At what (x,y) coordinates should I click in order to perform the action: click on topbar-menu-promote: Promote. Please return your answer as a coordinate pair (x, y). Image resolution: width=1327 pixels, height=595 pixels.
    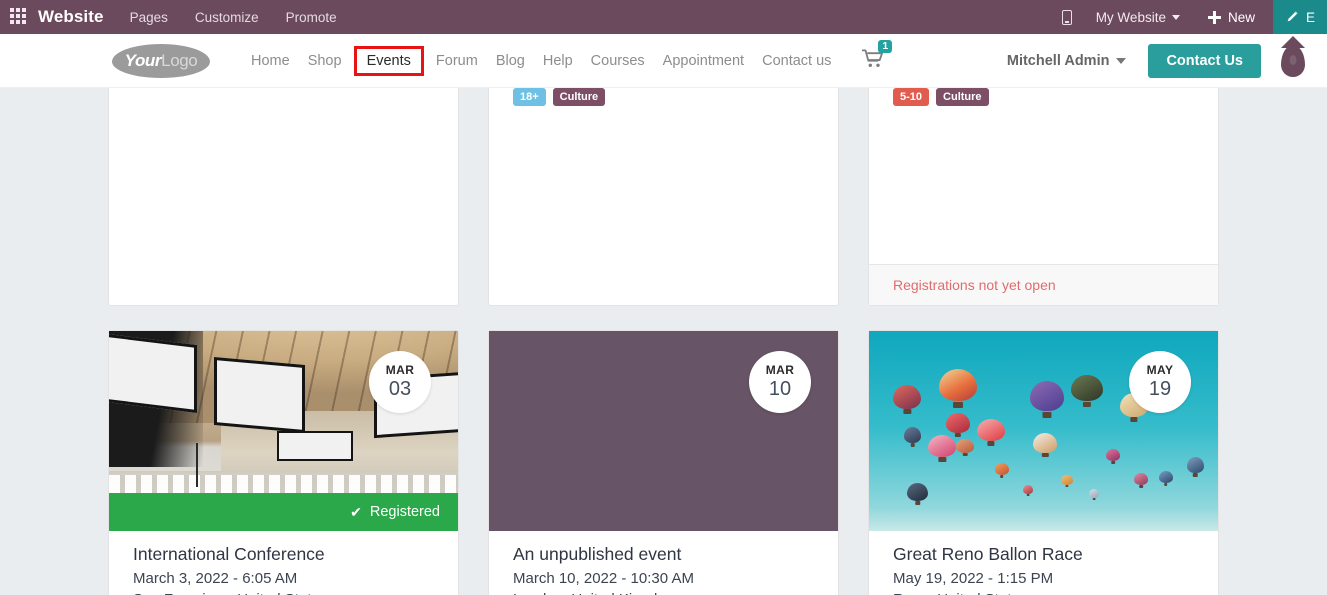
    Looking at the image, I should click on (311, 17).